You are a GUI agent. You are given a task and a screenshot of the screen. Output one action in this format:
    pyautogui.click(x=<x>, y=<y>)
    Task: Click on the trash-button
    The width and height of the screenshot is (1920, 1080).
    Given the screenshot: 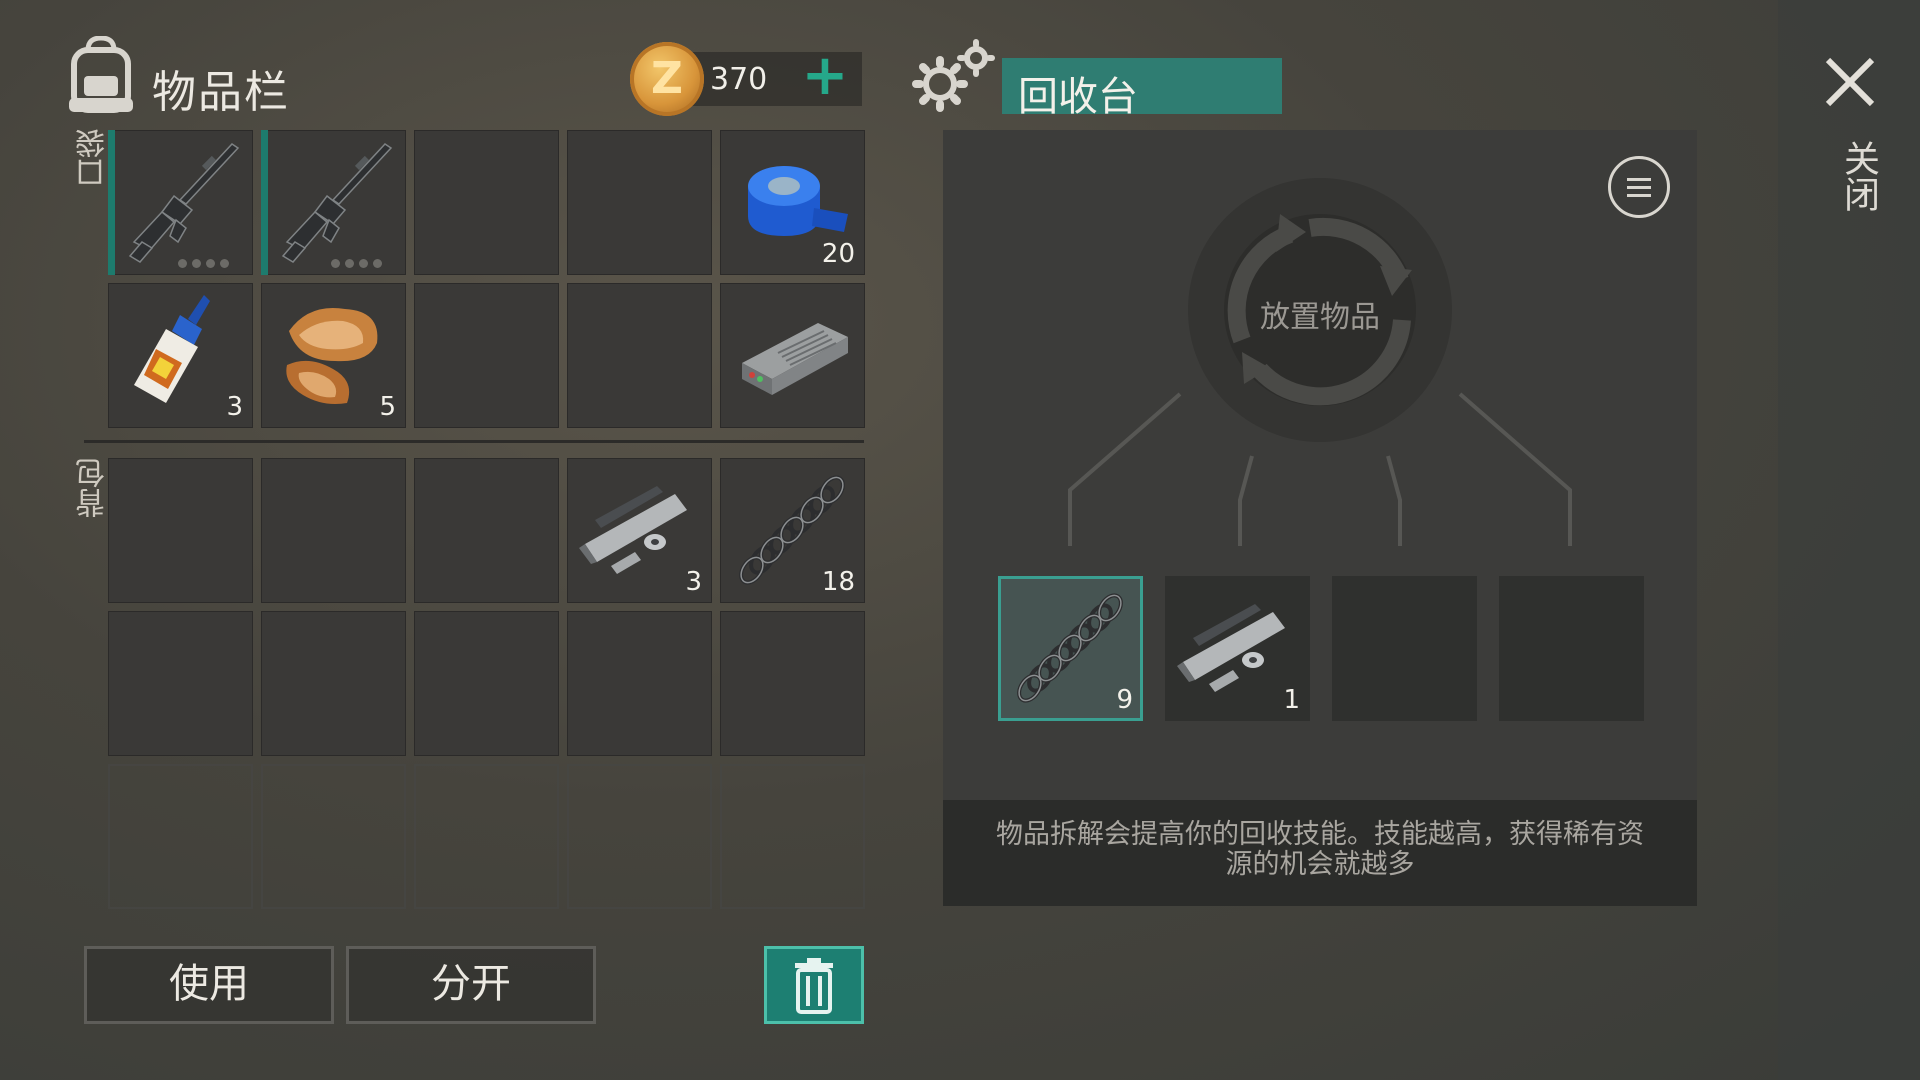 What is the action you would take?
    pyautogui.click(x=814, y=985)
    